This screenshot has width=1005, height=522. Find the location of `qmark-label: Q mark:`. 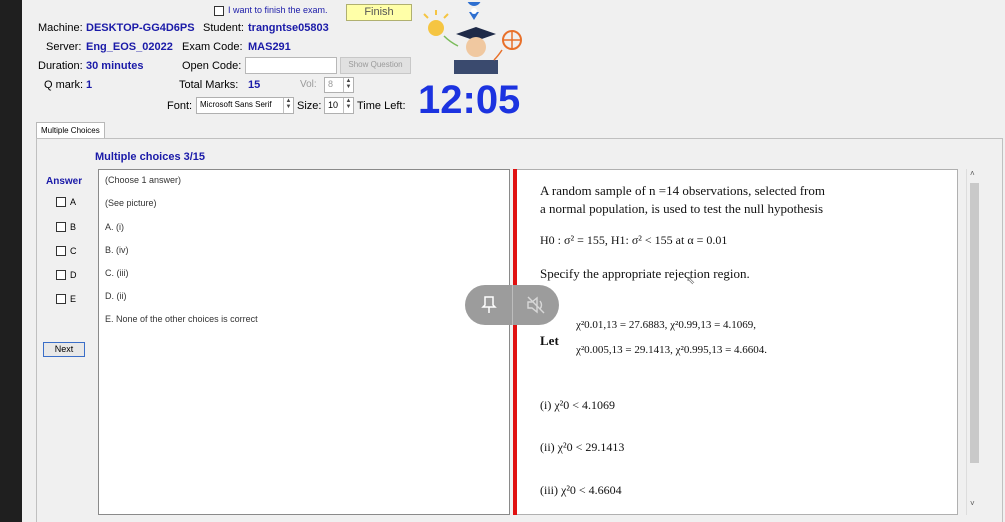

qmark-label: Q mark: is located at coordinates (64, 85).